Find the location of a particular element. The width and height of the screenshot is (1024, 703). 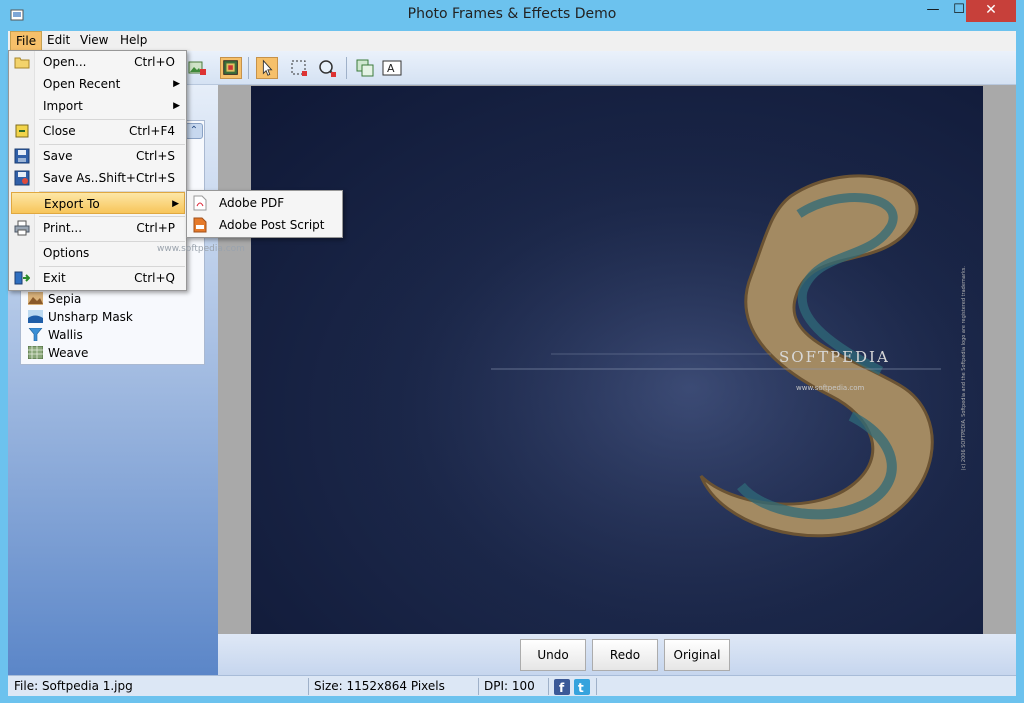

menu-item-shortcut: Ctrl+Q is located at coordinates (154, 278).